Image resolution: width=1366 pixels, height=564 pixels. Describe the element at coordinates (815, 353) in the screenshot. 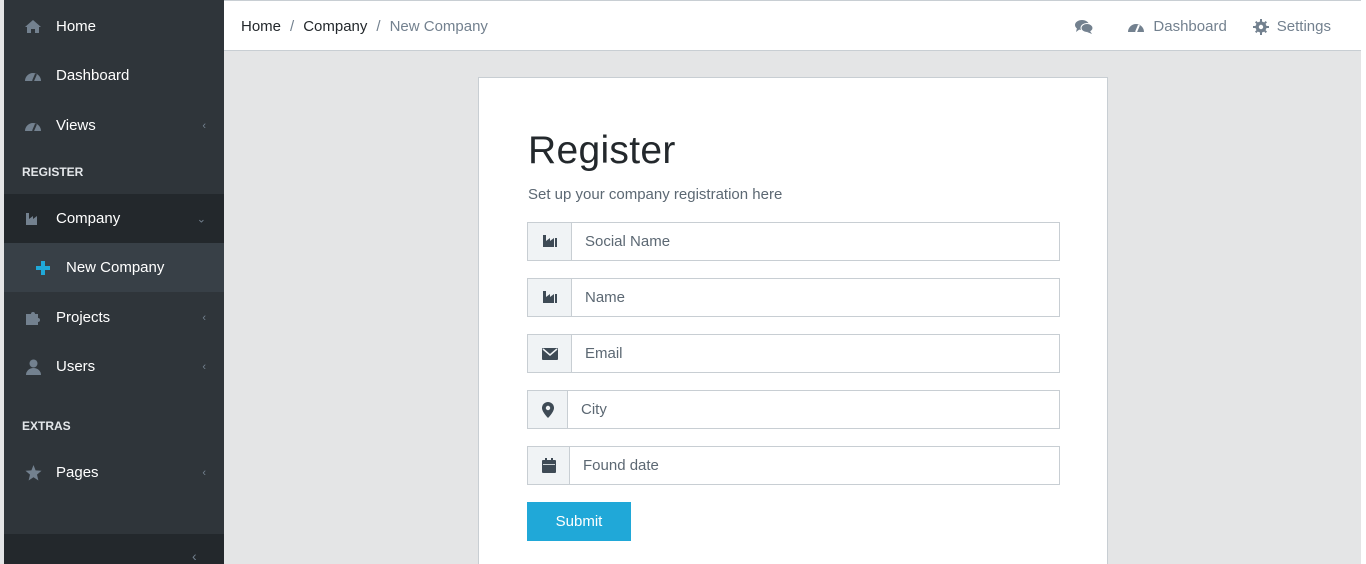

I see `email-input` at that location.